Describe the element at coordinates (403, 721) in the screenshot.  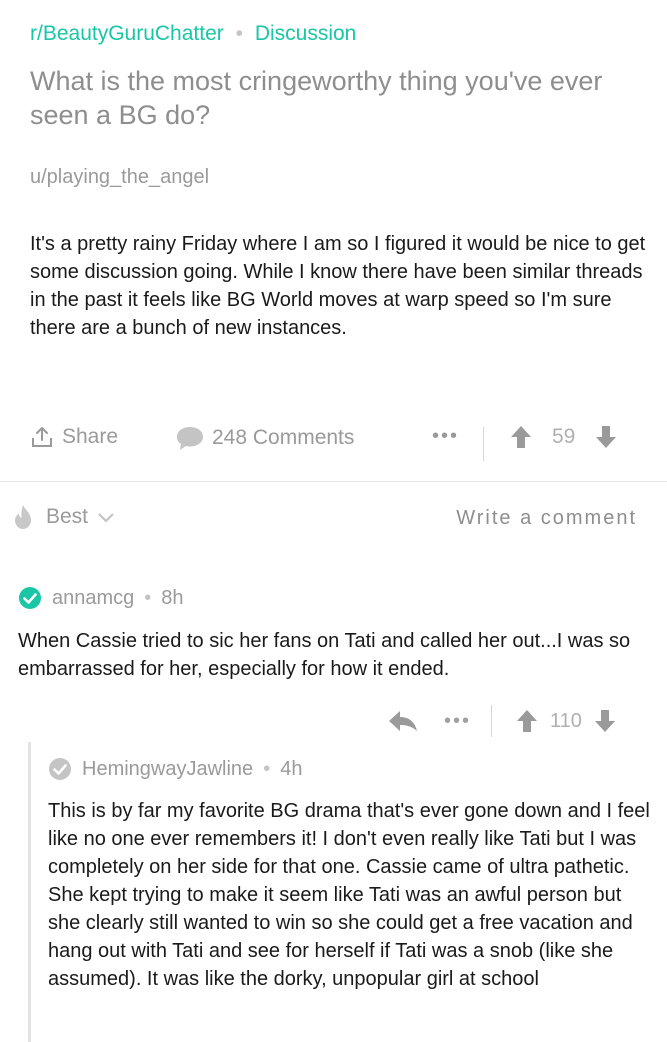
I see `reply-icon` at that location.